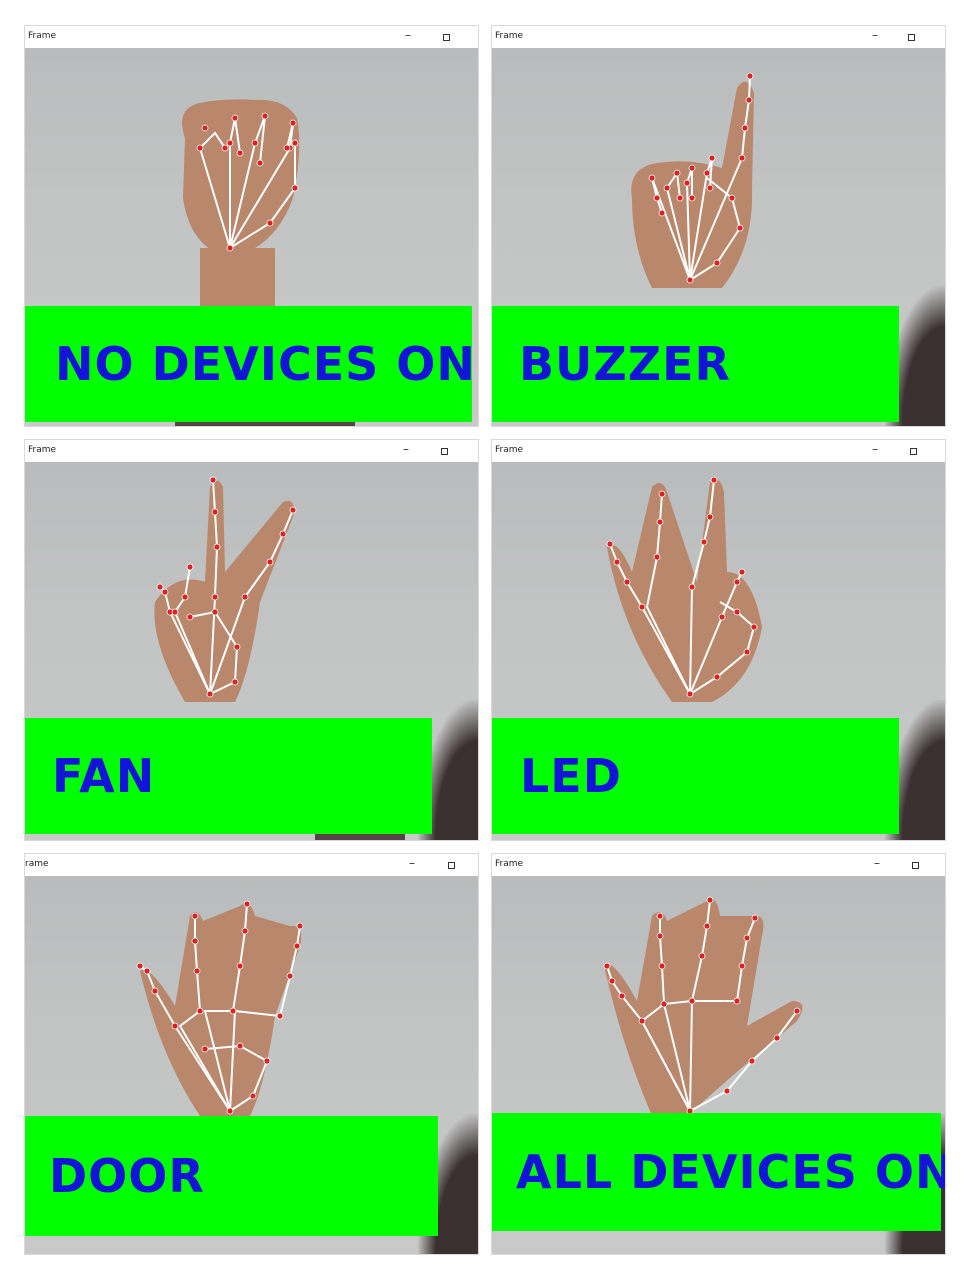 The height and width of the screenshot is (1280, 970). I want to click on frame-window-no-devices: Frame – NO DEVICES ON, so click(251, 226).